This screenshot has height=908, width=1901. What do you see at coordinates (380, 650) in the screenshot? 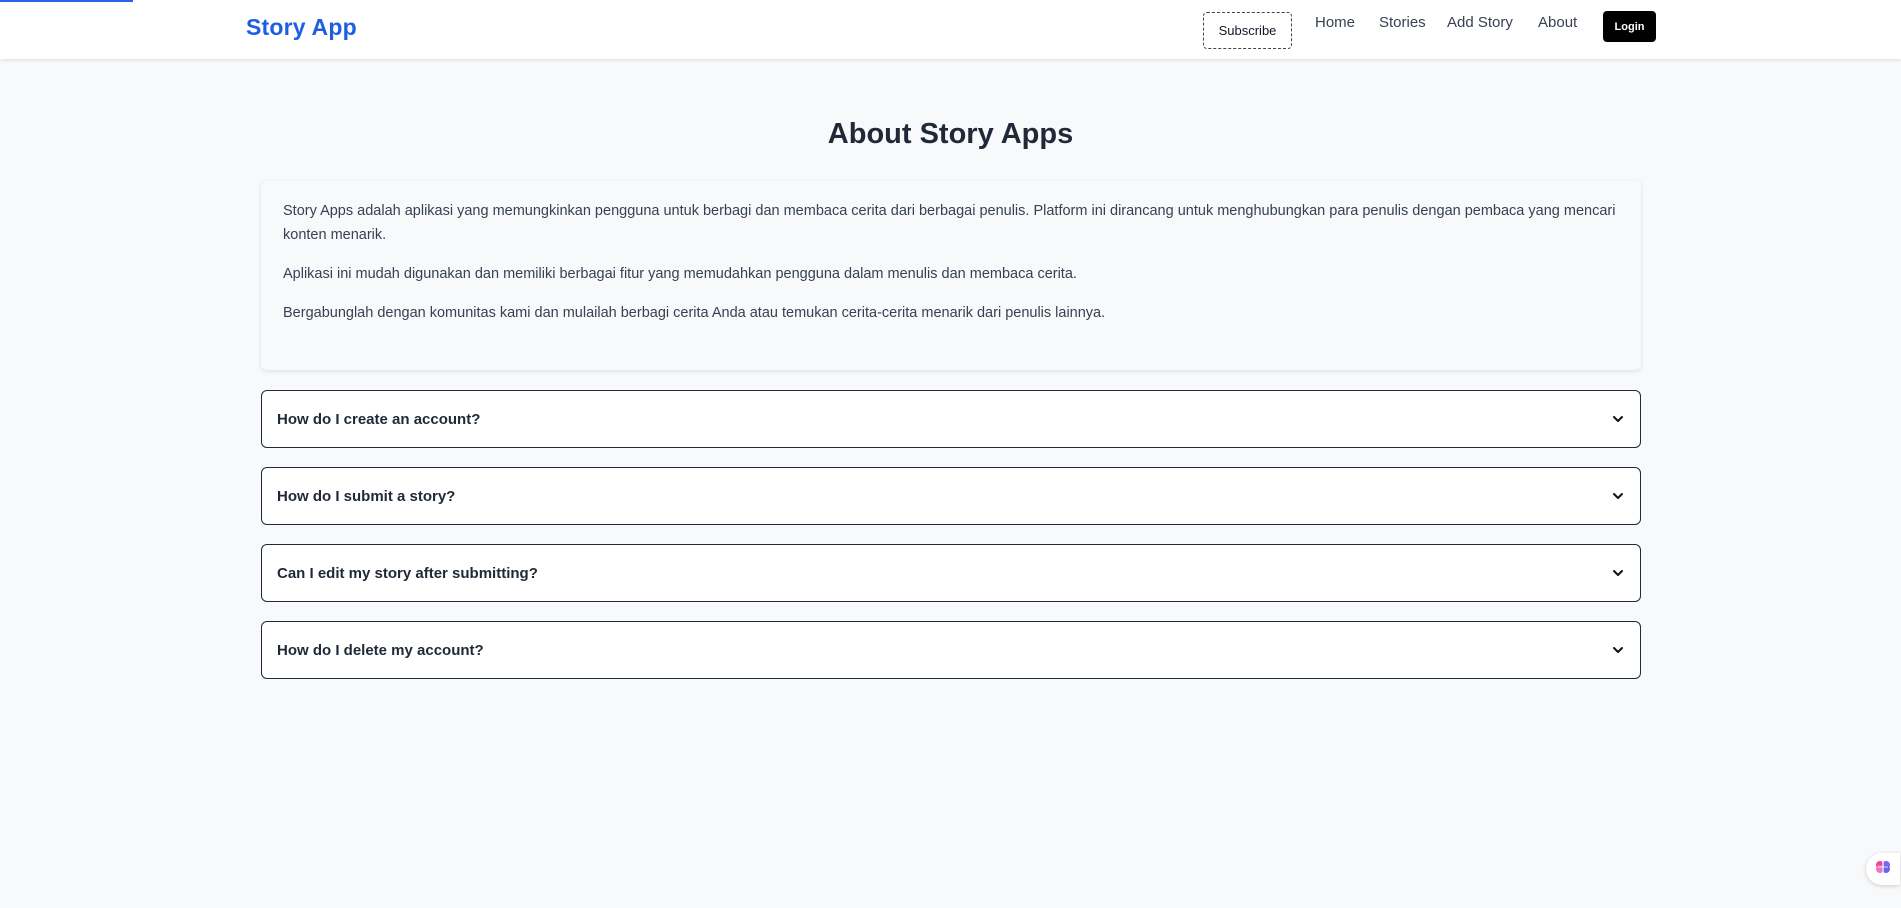
I see `faq-question: How do I delete my account?` at bounding box center [380, 650].